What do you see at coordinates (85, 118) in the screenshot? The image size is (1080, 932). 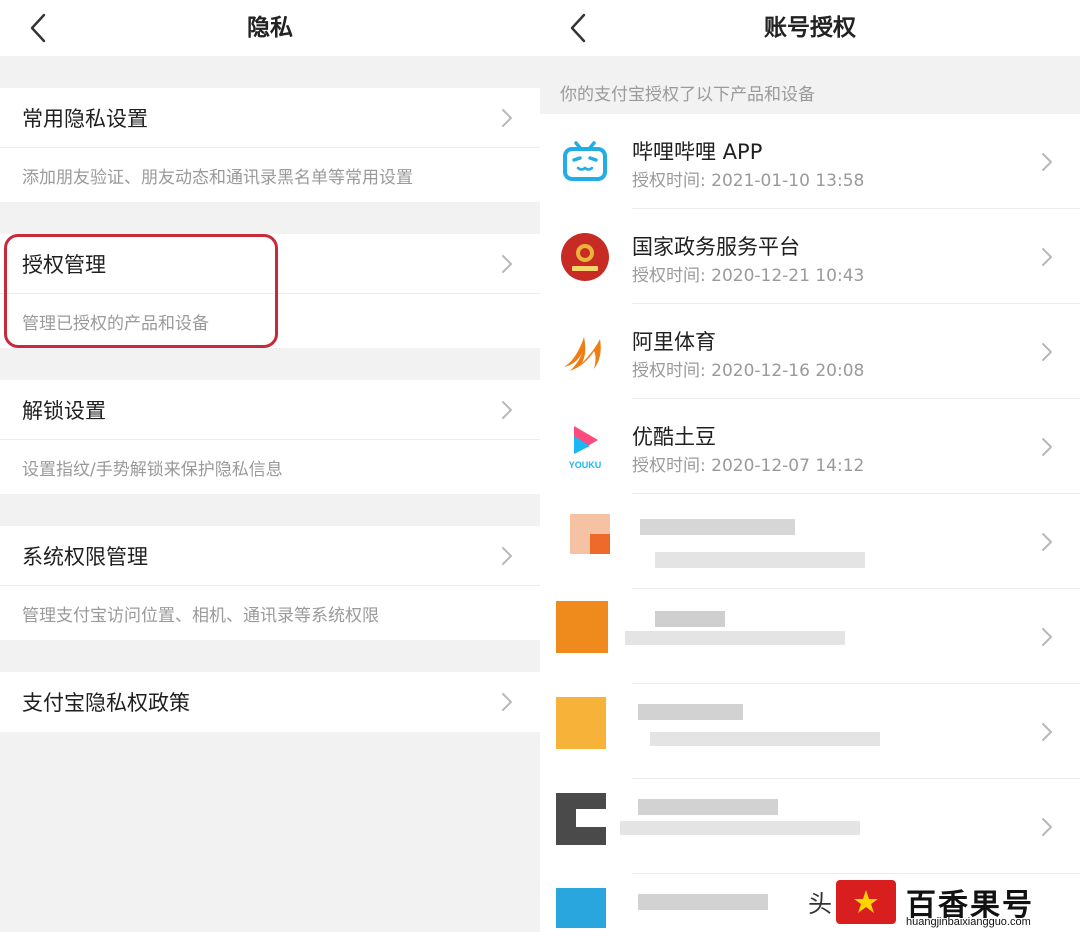 I see `row-label: 常用隐私设置` at bounding box center [85, 118].